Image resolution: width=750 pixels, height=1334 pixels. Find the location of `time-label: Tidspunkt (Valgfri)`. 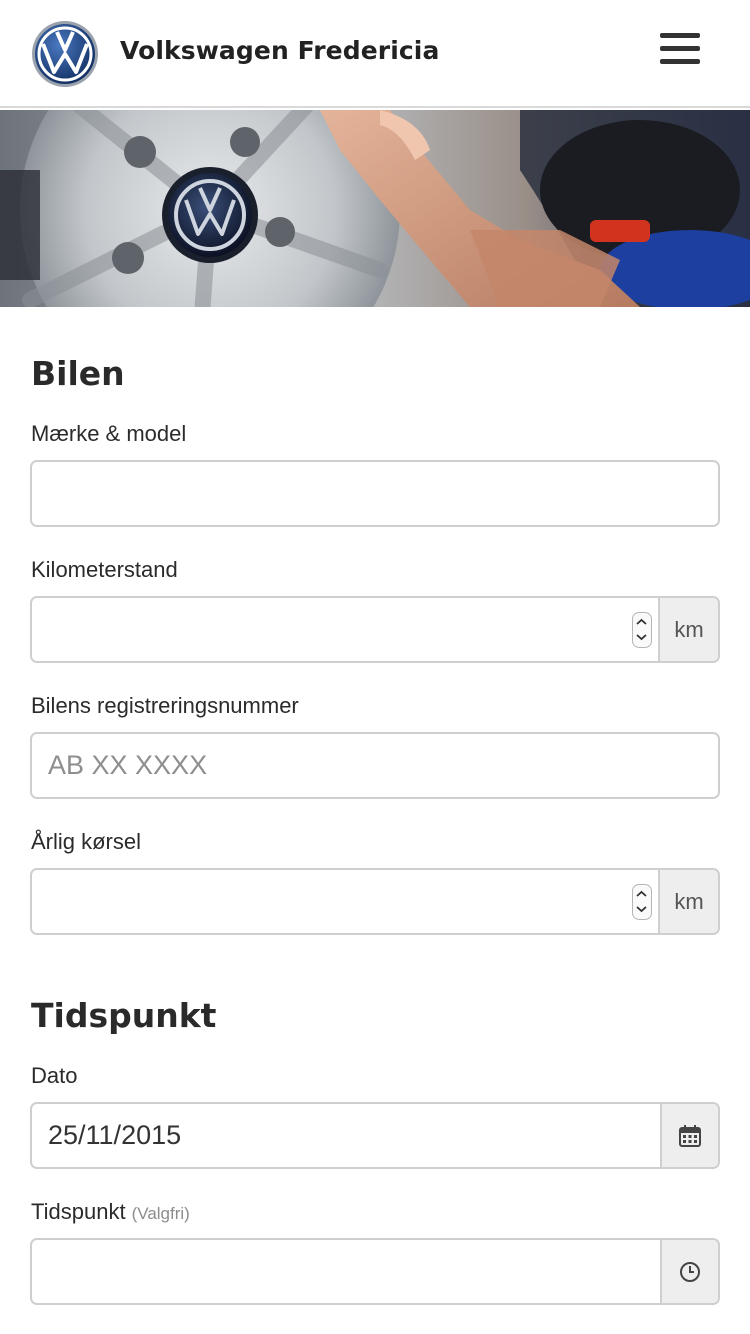

time-label: Tidspunkt (Valgfri) is located at coordinates (110, 1212).